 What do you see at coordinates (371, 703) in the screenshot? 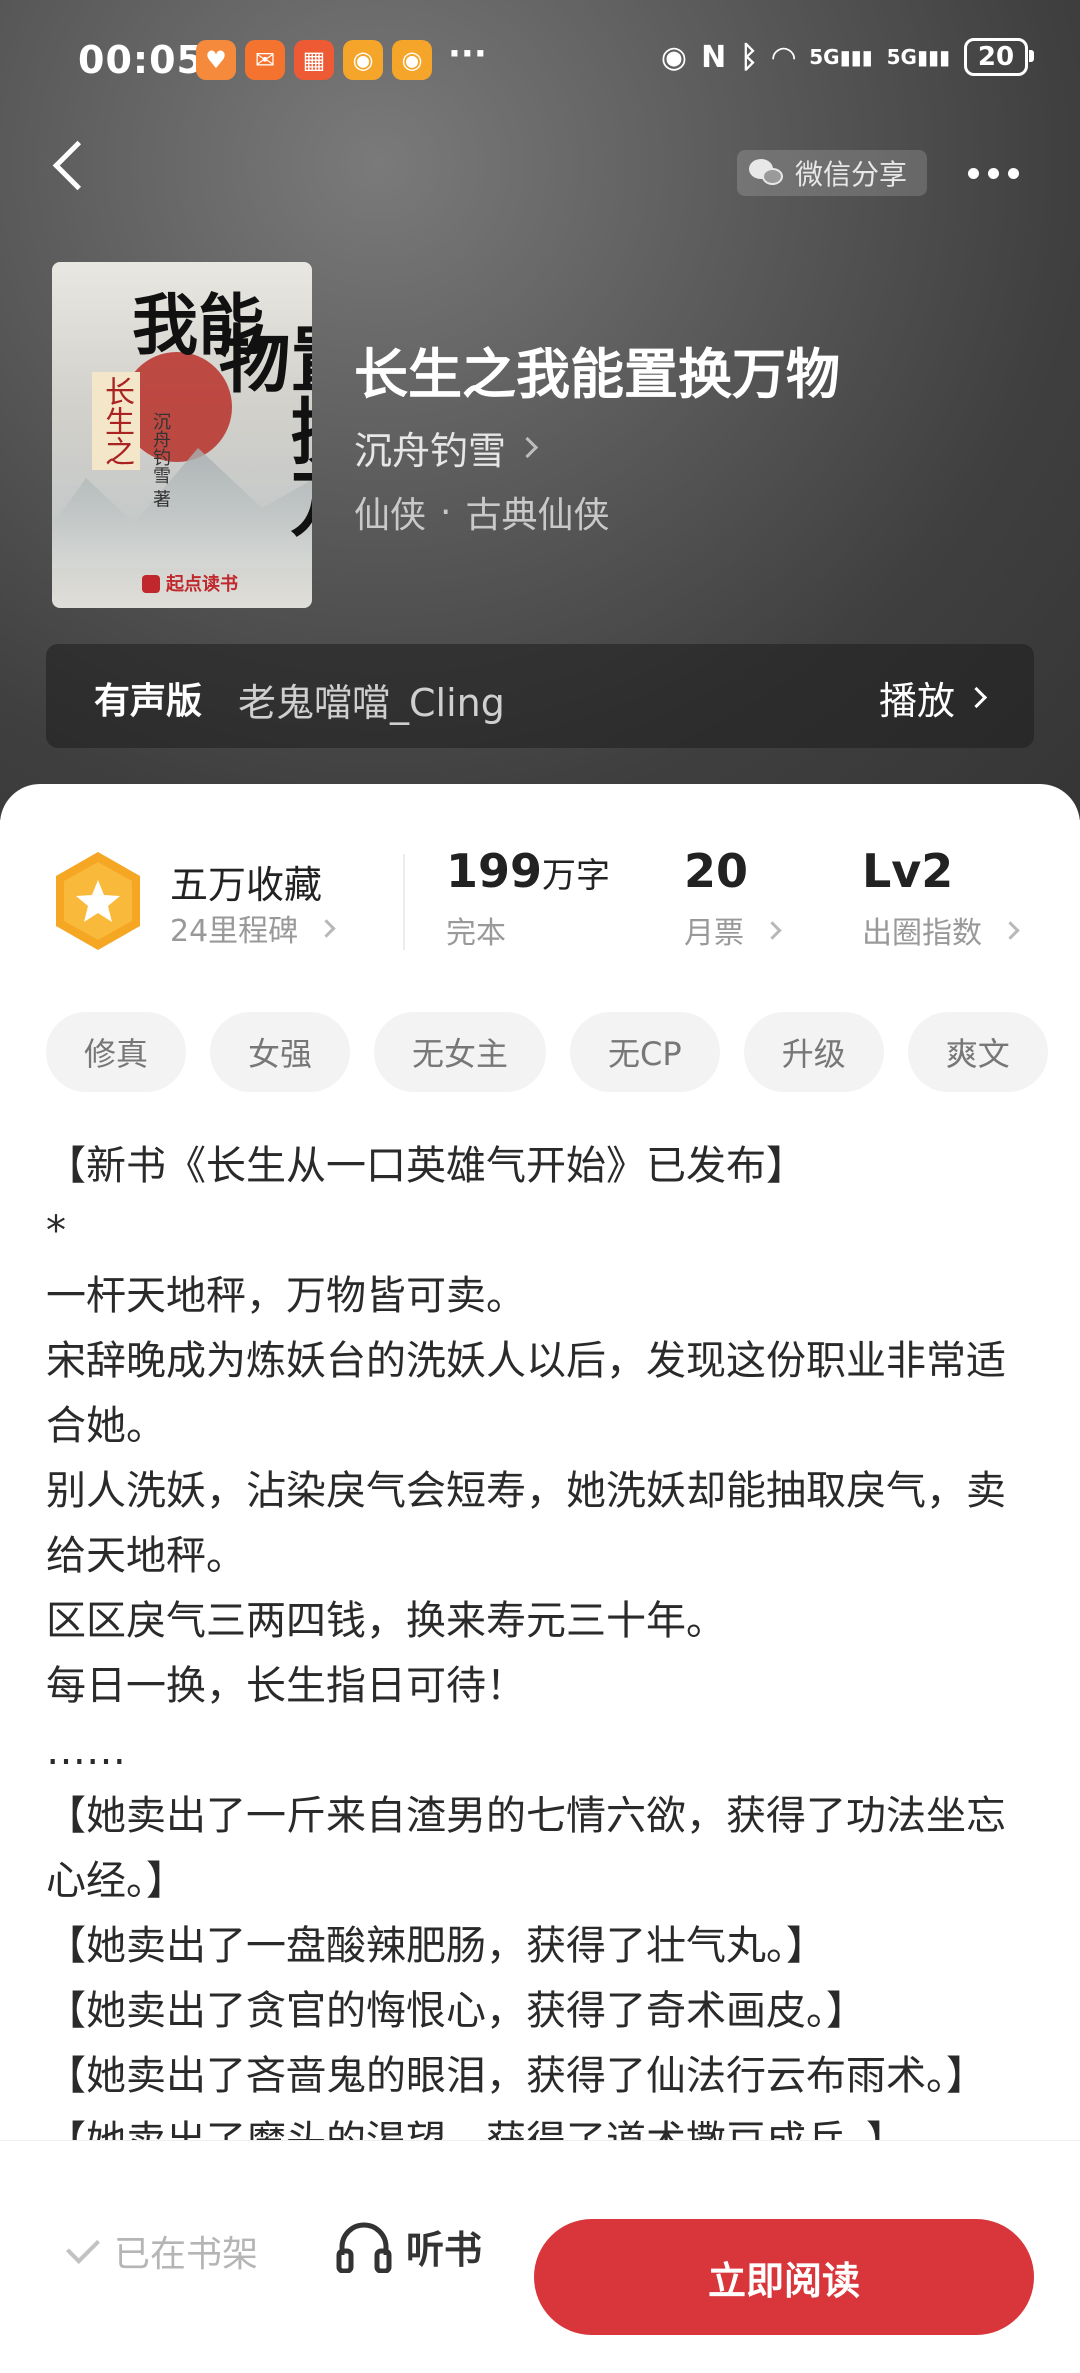
I see `audiobook-narrator: 老鬼噹噹_Cling` at bounding box center [371, 703].